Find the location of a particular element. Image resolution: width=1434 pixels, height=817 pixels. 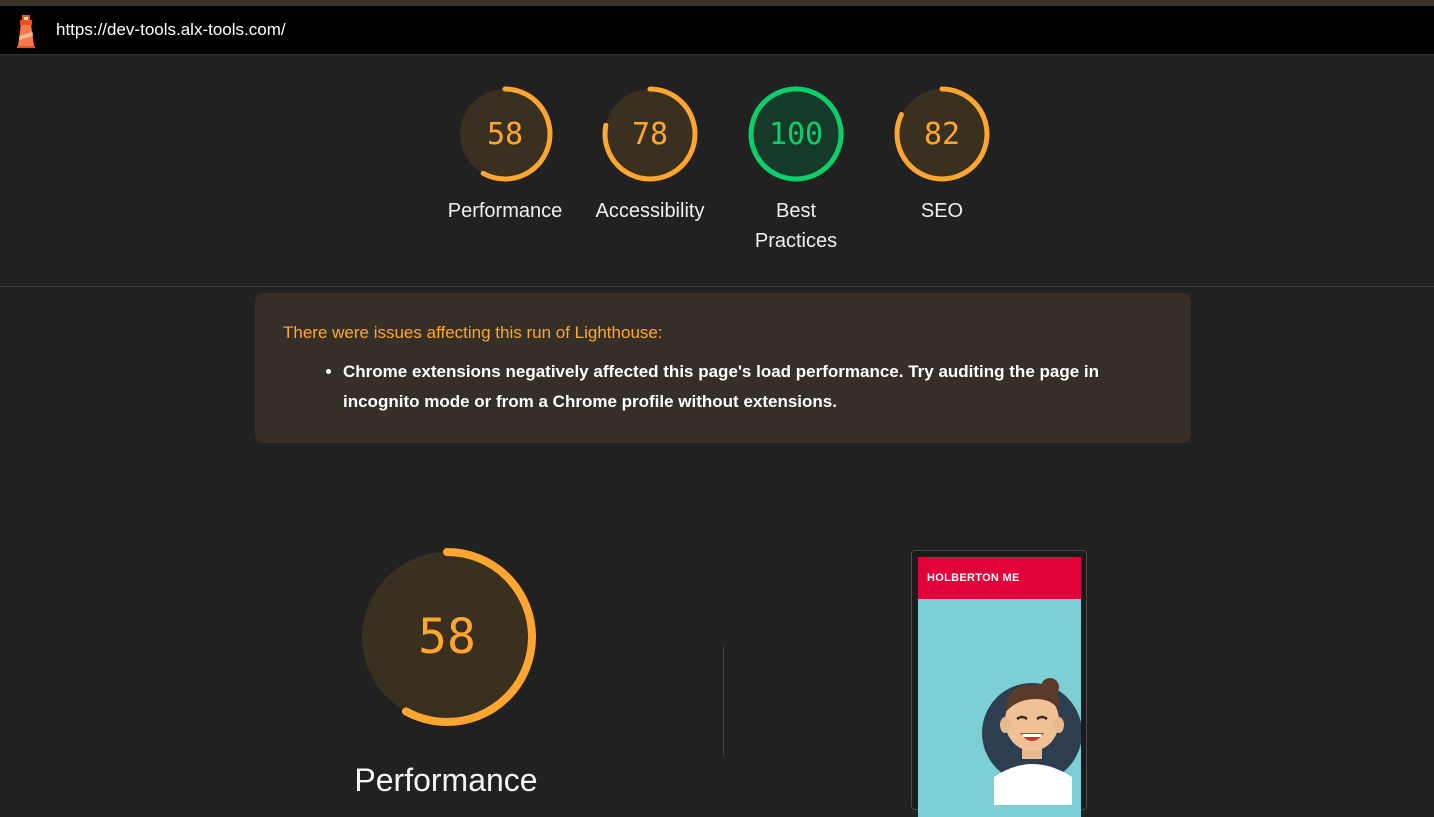

gauge-label: Best Practices is located at coordinates (796, 226).